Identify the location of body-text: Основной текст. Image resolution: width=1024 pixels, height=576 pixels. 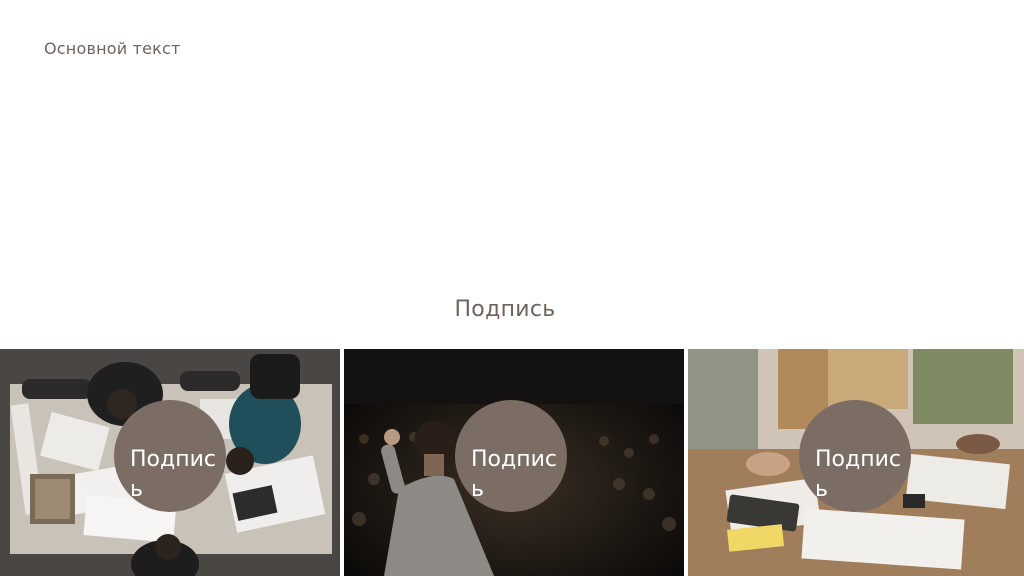
(112, 48).